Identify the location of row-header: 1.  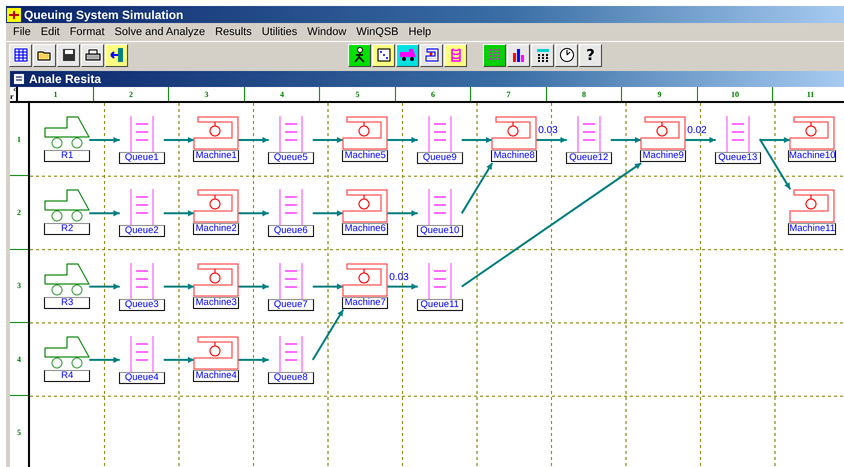
(19, 139).